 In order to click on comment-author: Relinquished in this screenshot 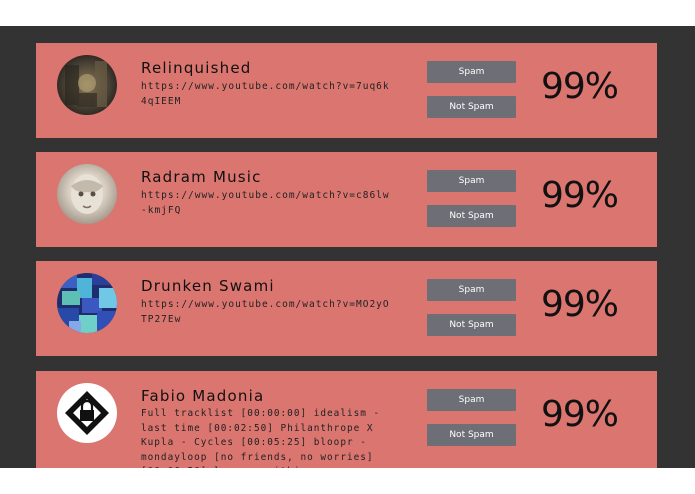, I will do `click(196, 68)`.